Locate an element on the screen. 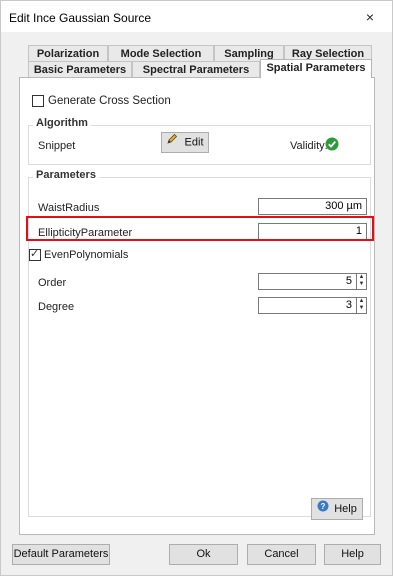 The width and height of the screenshot is (393, 576). help-button: Help is located at coordinates (352, 554).